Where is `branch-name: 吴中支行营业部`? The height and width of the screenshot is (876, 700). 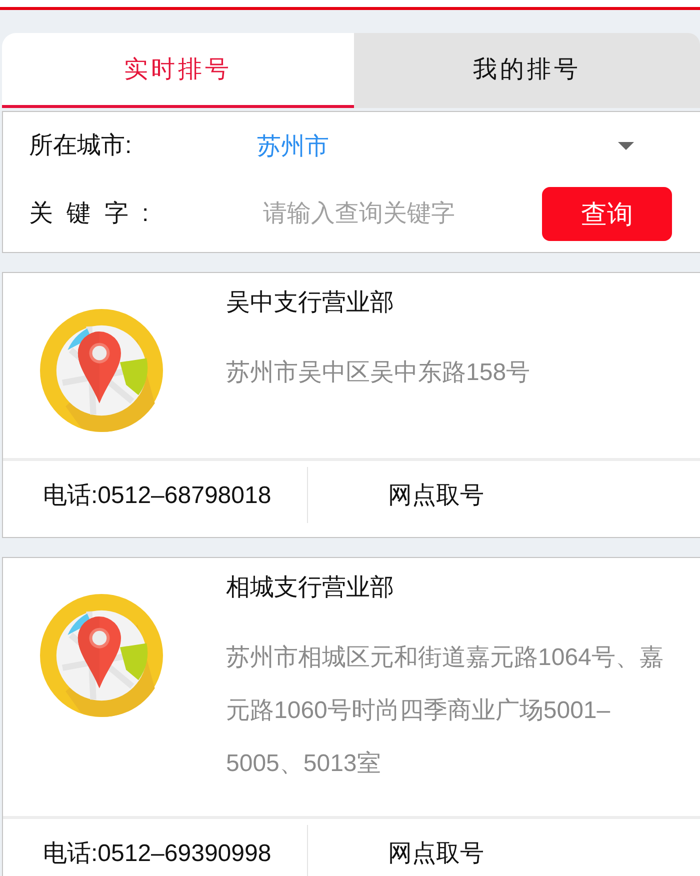
branch-name: 吴中支行营业部 is located at coordinates (310, 303).